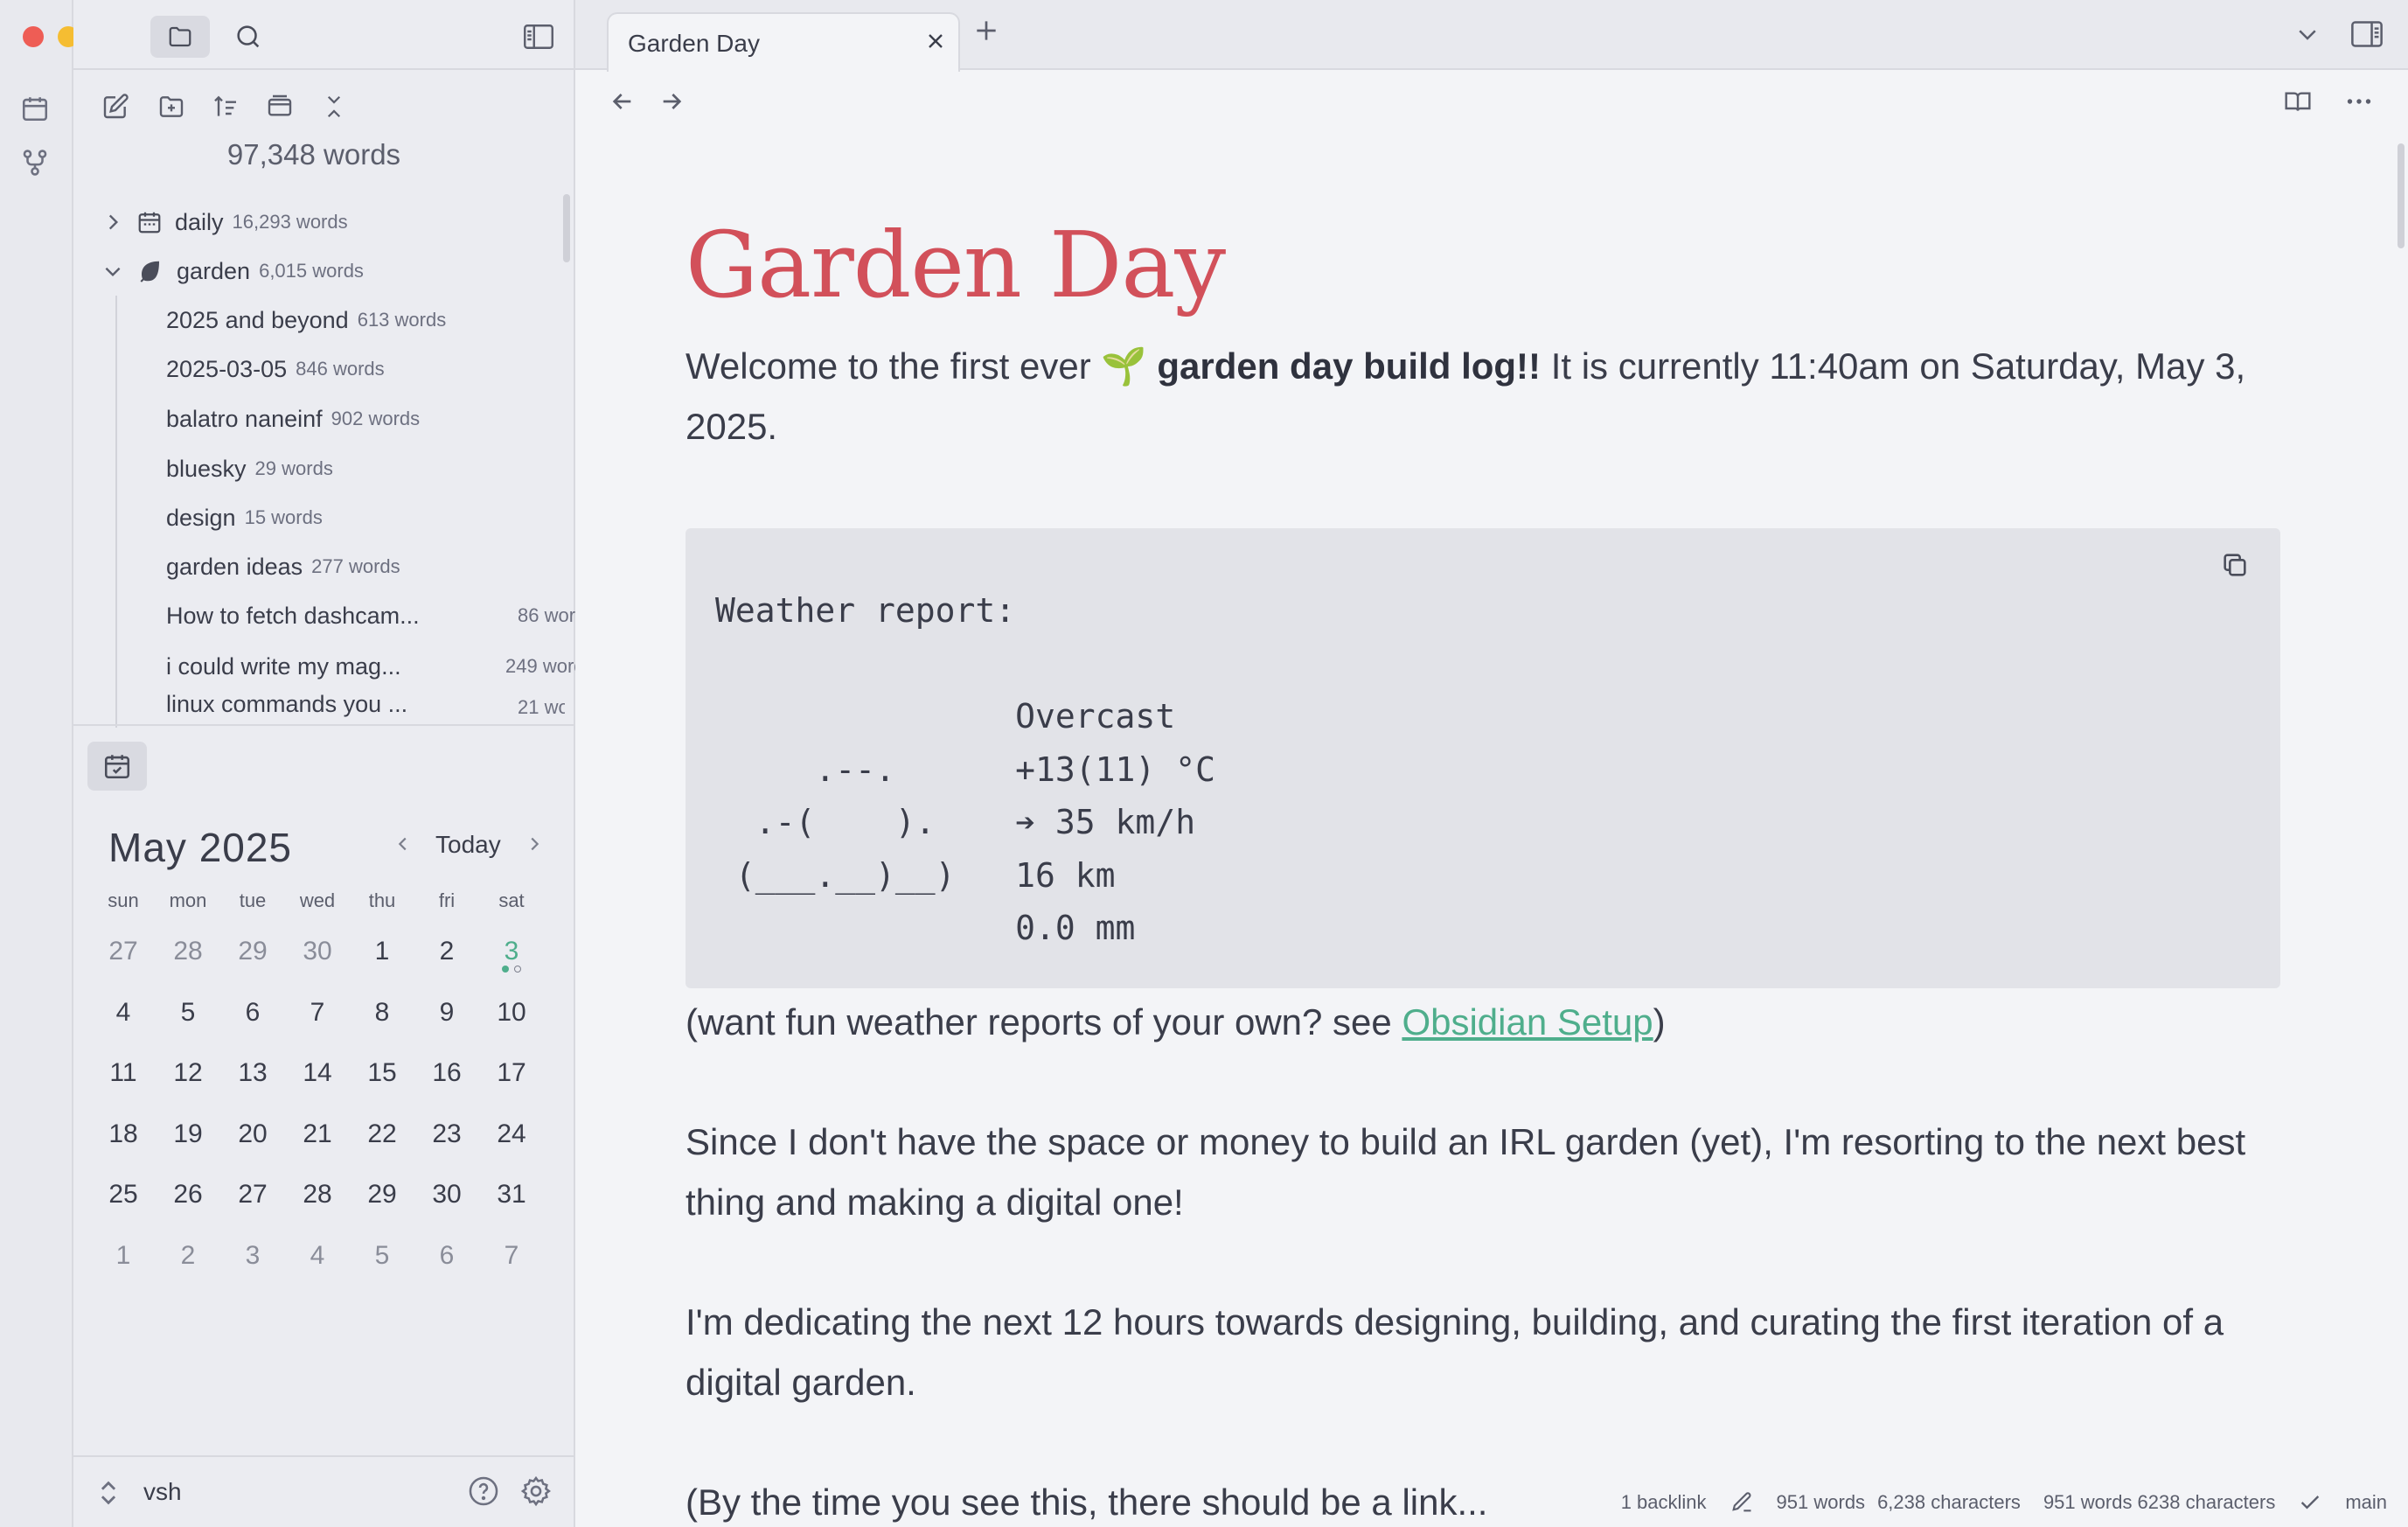 The image size is (2408, 1527). I want to click on calendar-day: 25, so click(123, 1199).